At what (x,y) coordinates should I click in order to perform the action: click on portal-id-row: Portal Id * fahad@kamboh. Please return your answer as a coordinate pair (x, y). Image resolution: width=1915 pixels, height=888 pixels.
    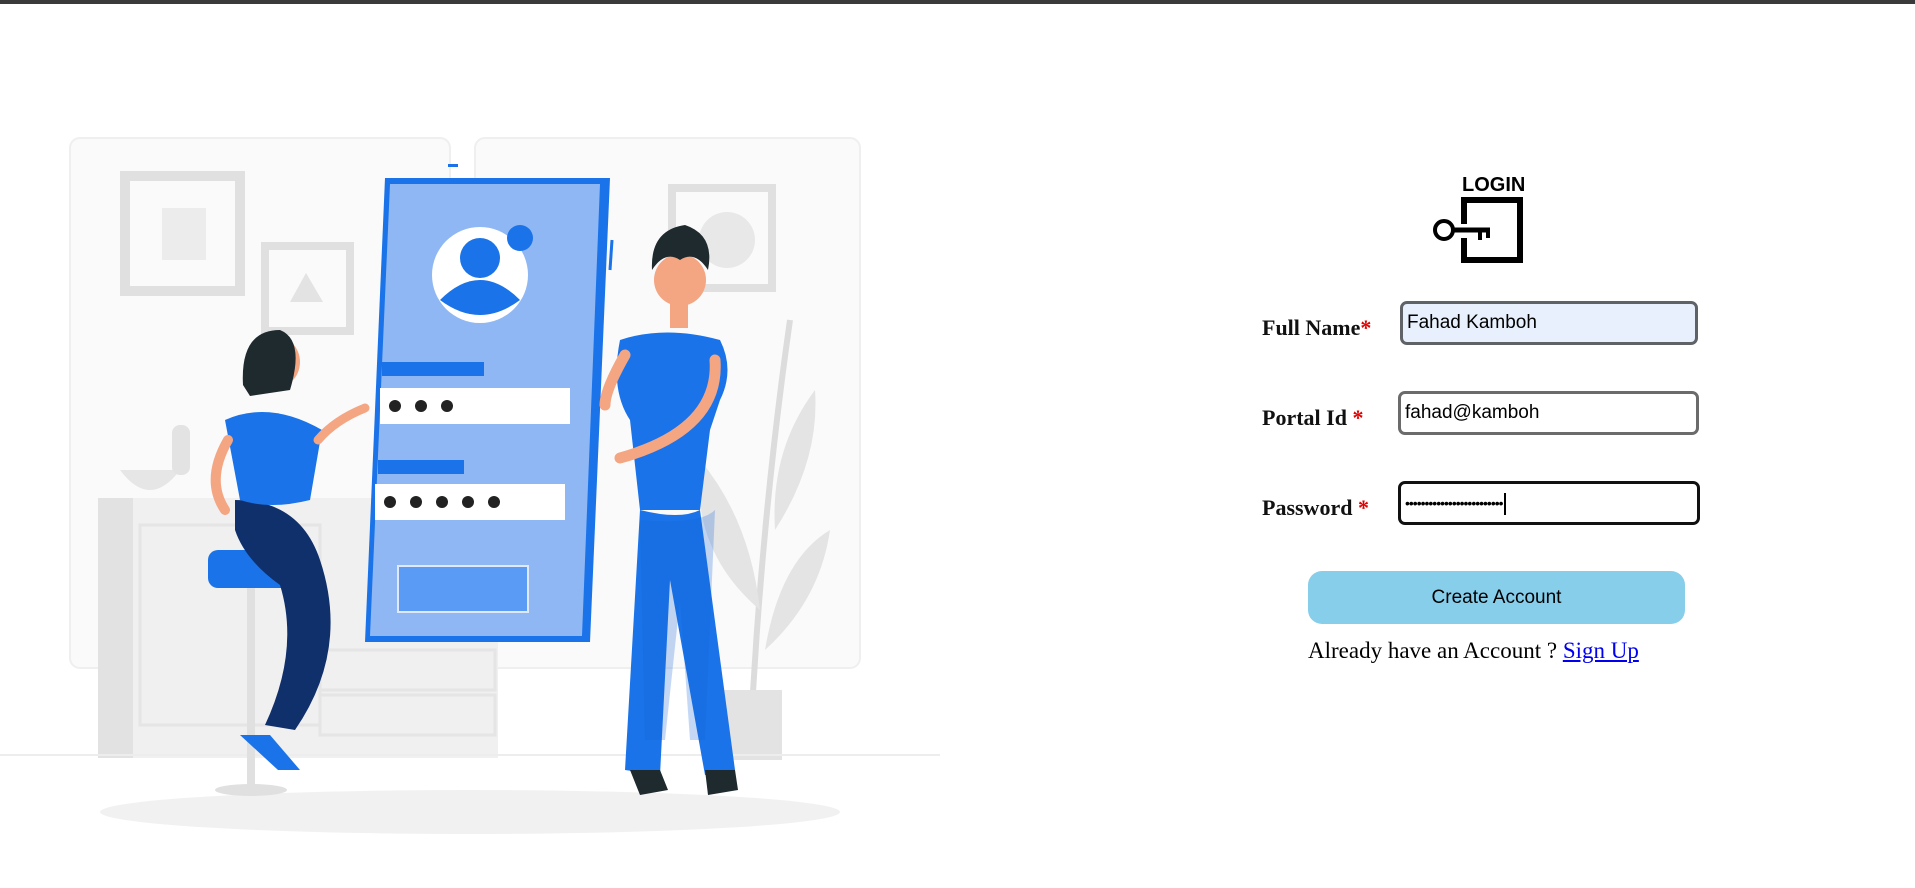
    Looking at the image, I should click on (1482, 418).